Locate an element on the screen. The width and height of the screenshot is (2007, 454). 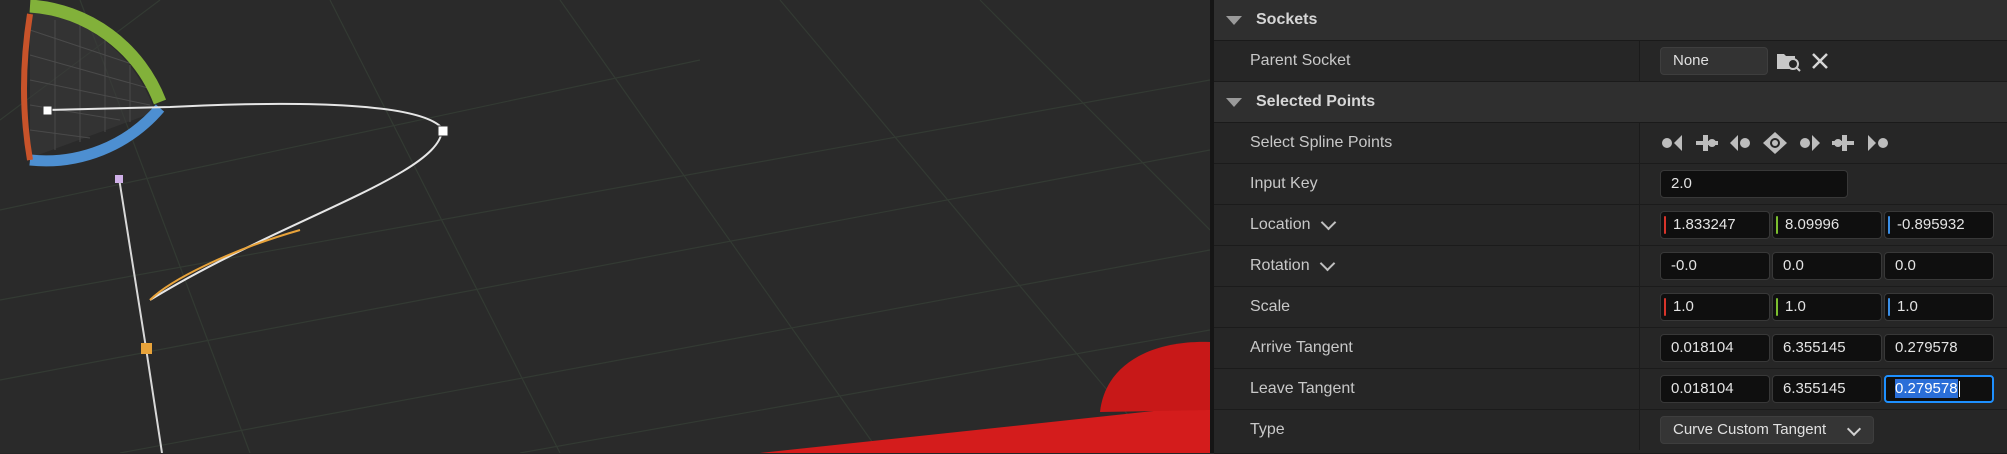
selected-text: 0.279578 is located at coordinates (1926, 388).